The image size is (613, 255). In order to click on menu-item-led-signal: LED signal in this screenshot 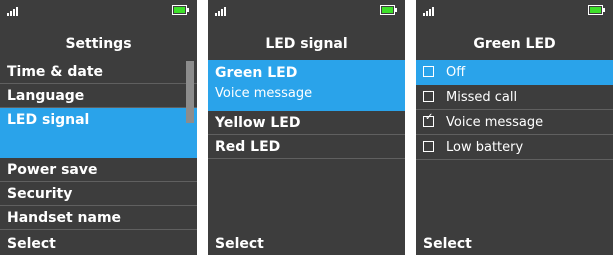, I will do `click(98, 133)`.